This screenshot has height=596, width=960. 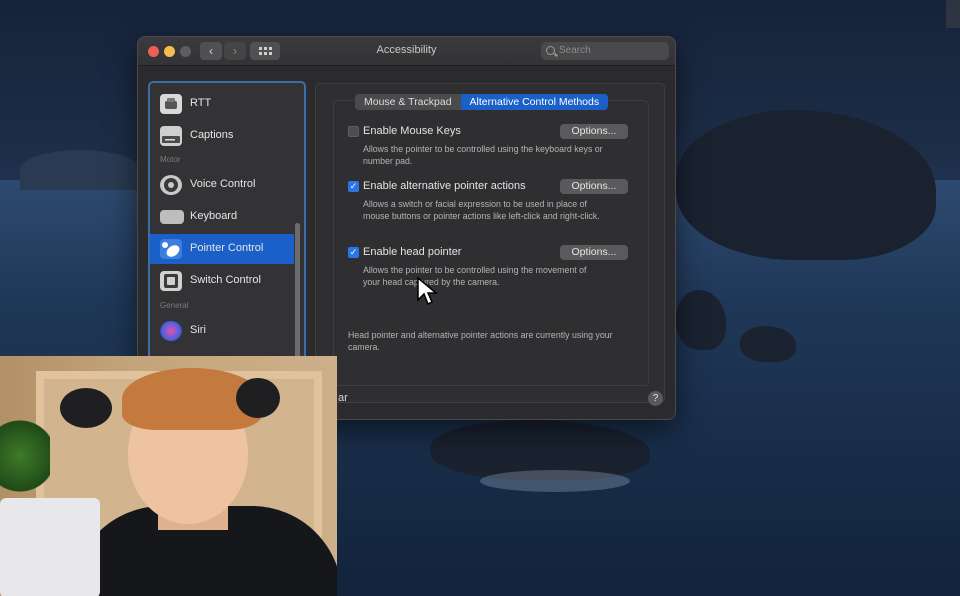 I want to click on titlebar: ‹ › Accessibility Search, so click(x=406, y=51).